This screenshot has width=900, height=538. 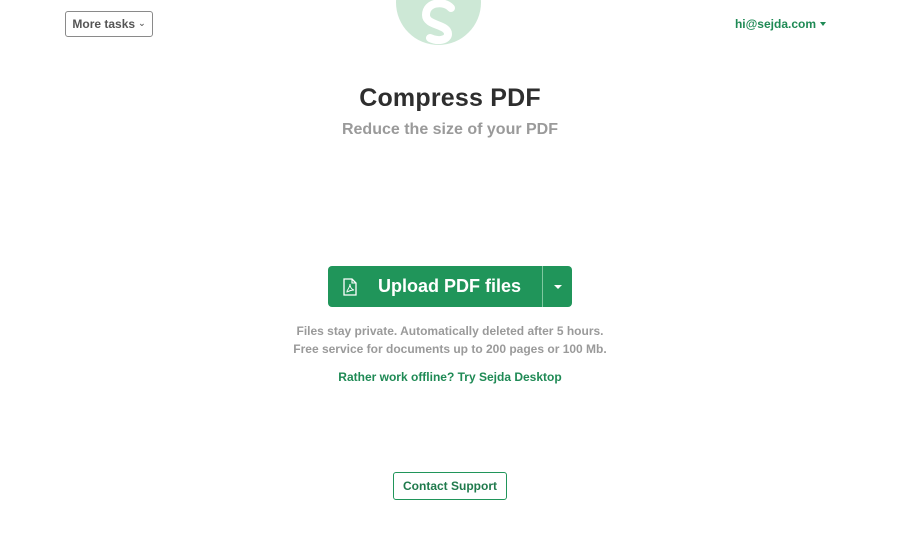 I want to click on page-title: Compress PDF, so click(x=450, y=98).